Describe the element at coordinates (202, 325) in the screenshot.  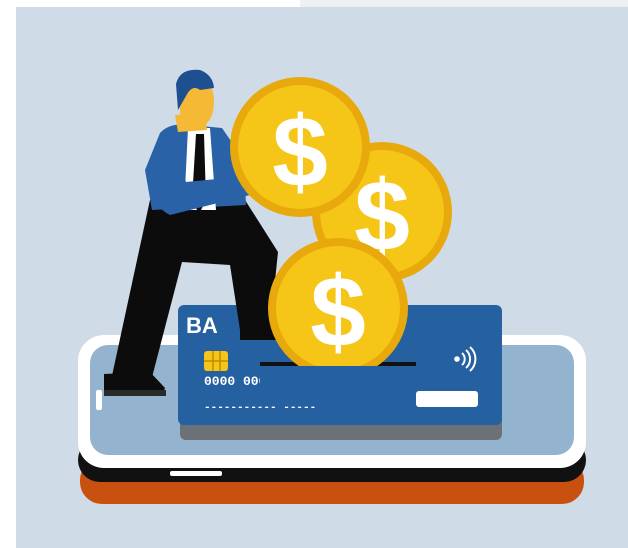
I see `card-brand: BA` at that location.